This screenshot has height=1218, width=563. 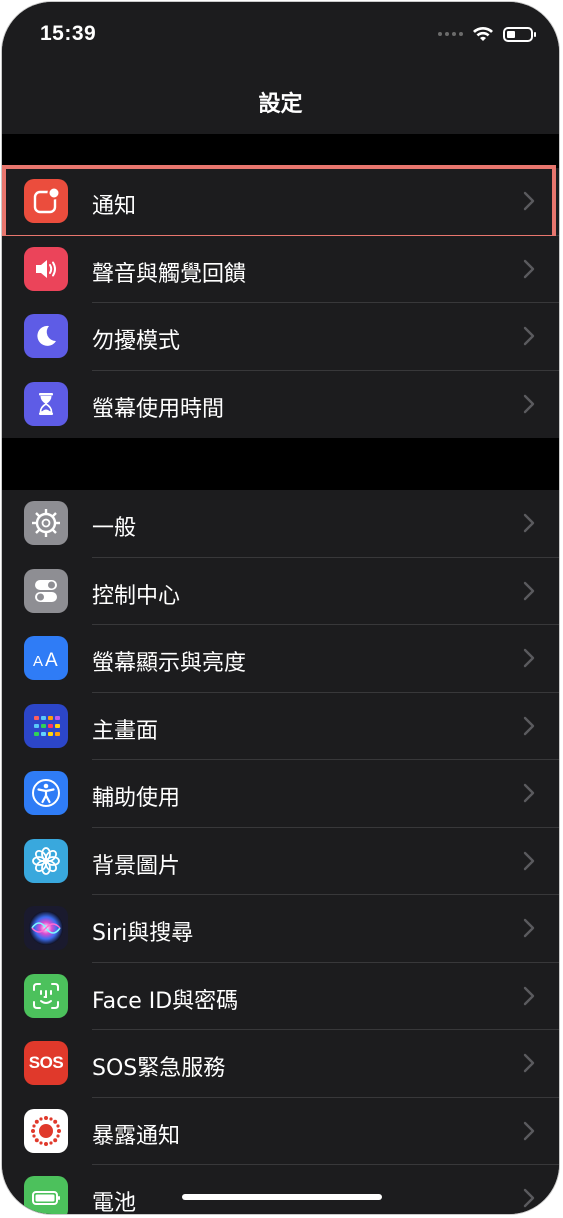 I want to click on settings-row-do-not-disturb: 勿擾模式, so click(x=280, y=337).